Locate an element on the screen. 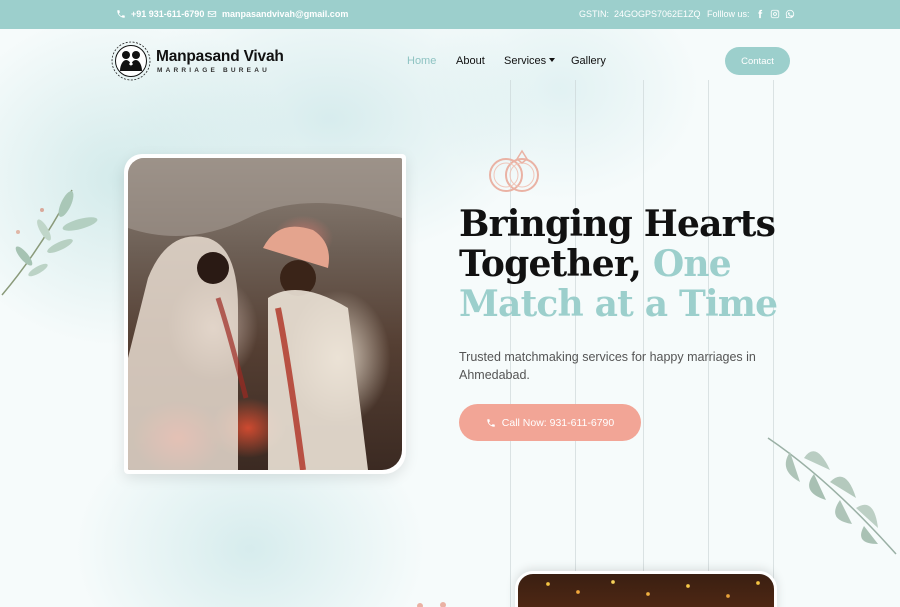 Image resolution: width=900 pixels, height=607 pixels. brand-name: Manpasand Vivah is located at coordinates (220, 56).